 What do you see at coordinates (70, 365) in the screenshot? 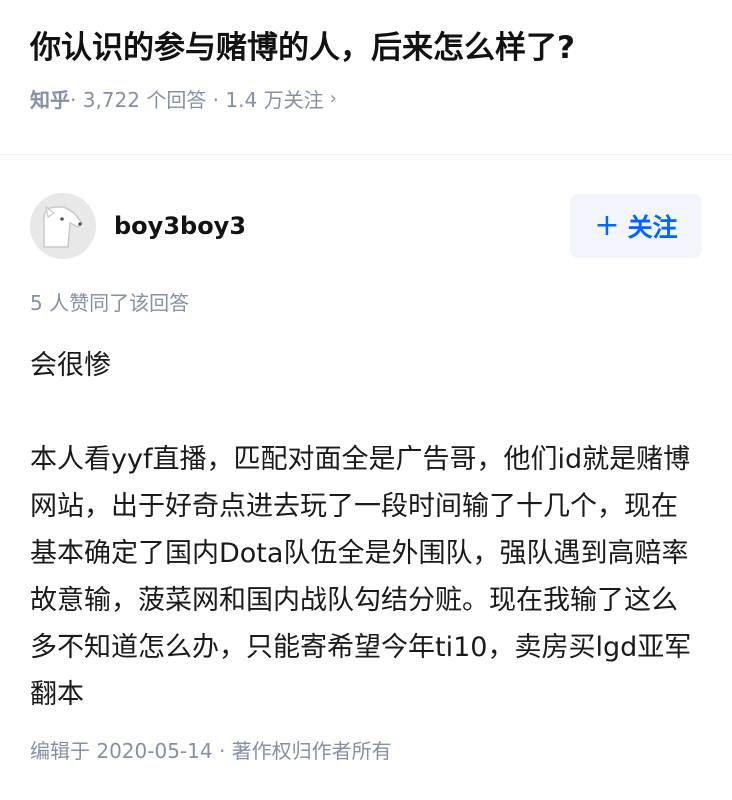
I see `answer-paragraph: 会很惨` at bounding box center [70, 365].